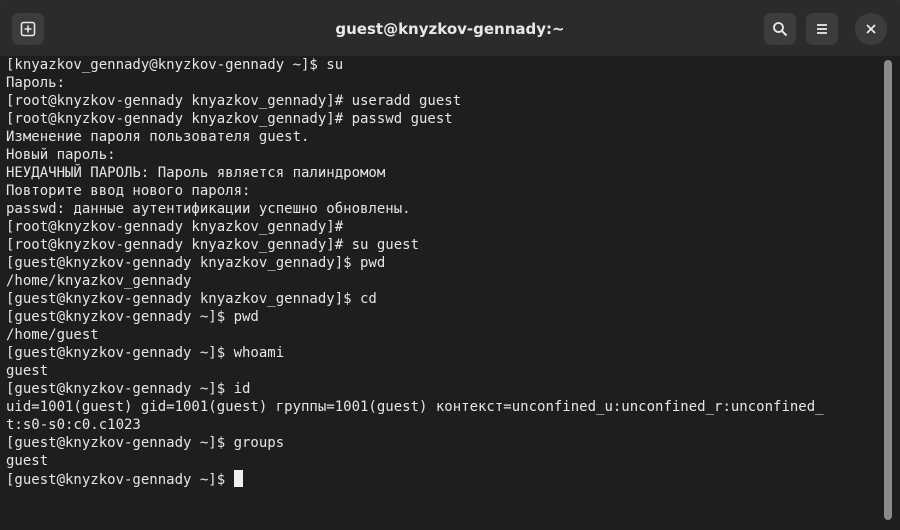  Describe the element at coordinates (145, 443) in the screenshot. I see `terminal-line: [guest@knyzkov-gennady ~]$ groups` at that location.